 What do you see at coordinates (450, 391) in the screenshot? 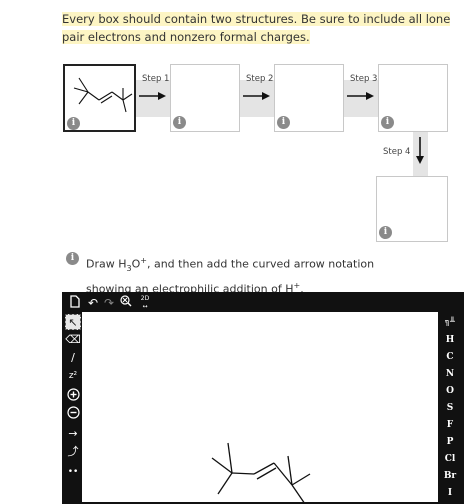
I see `element-o-button: O` at bounding box center [450, 391].